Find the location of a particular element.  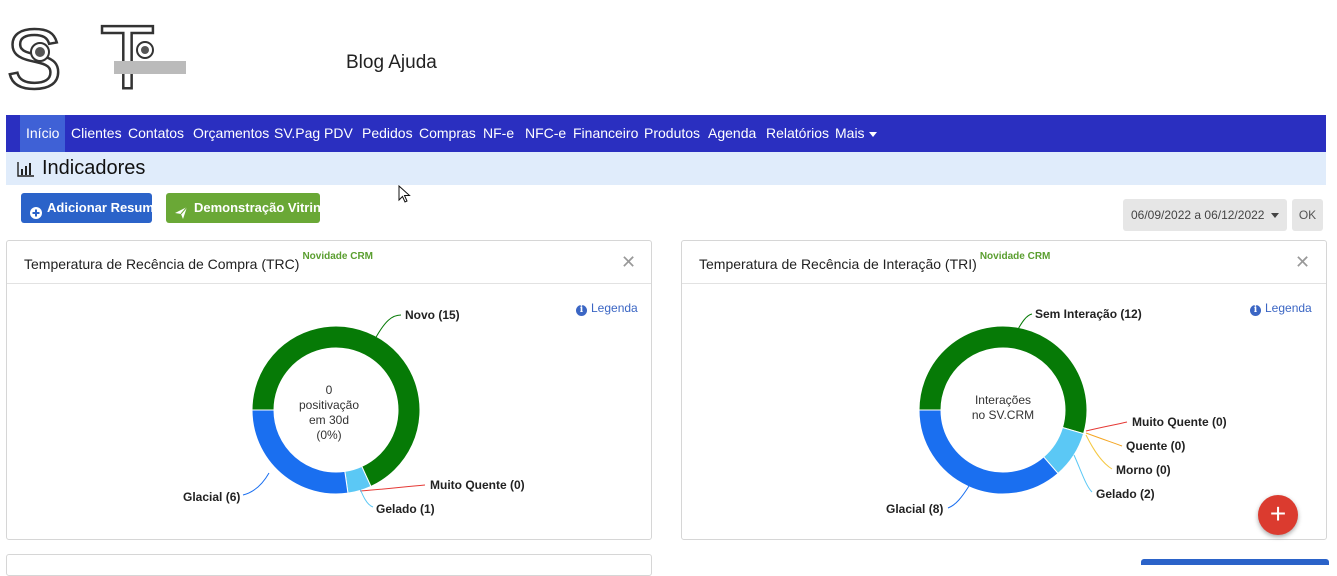

nav-item-pdv: PDV is located at coordinates (338, 133).